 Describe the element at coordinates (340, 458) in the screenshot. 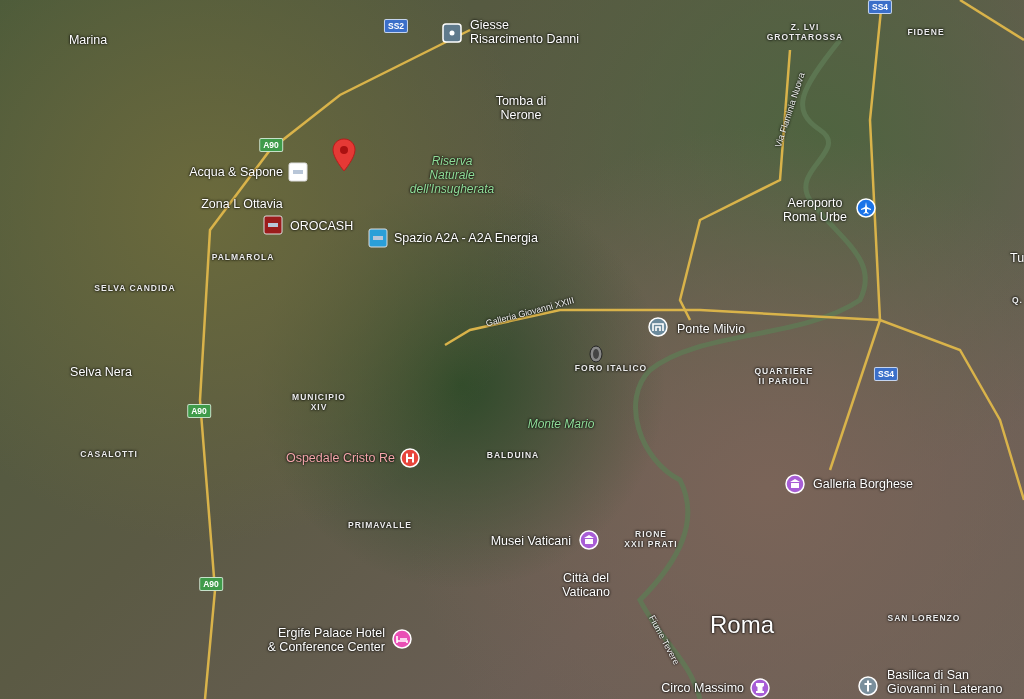

I see `poi-label: Ospedale Cristo Re` at that location.